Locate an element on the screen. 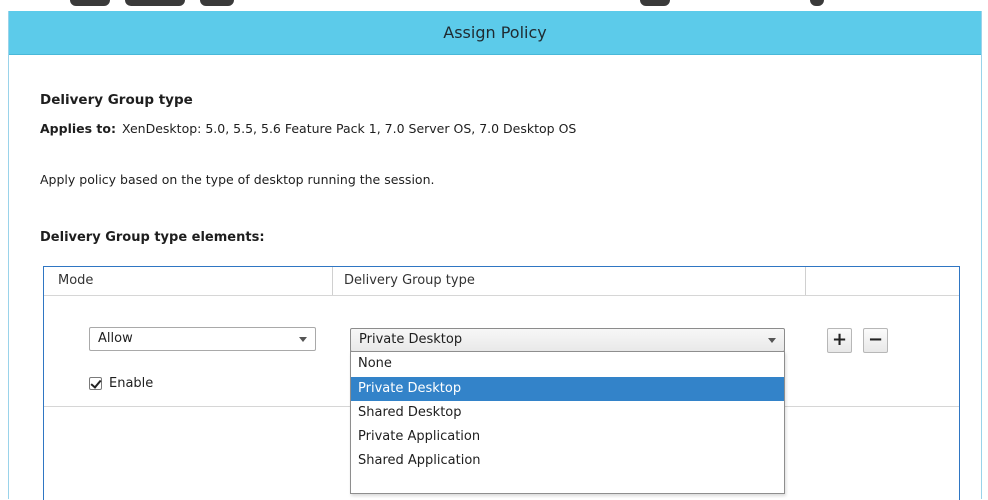  remove-element-button: − is located at coordinates (875, 340).